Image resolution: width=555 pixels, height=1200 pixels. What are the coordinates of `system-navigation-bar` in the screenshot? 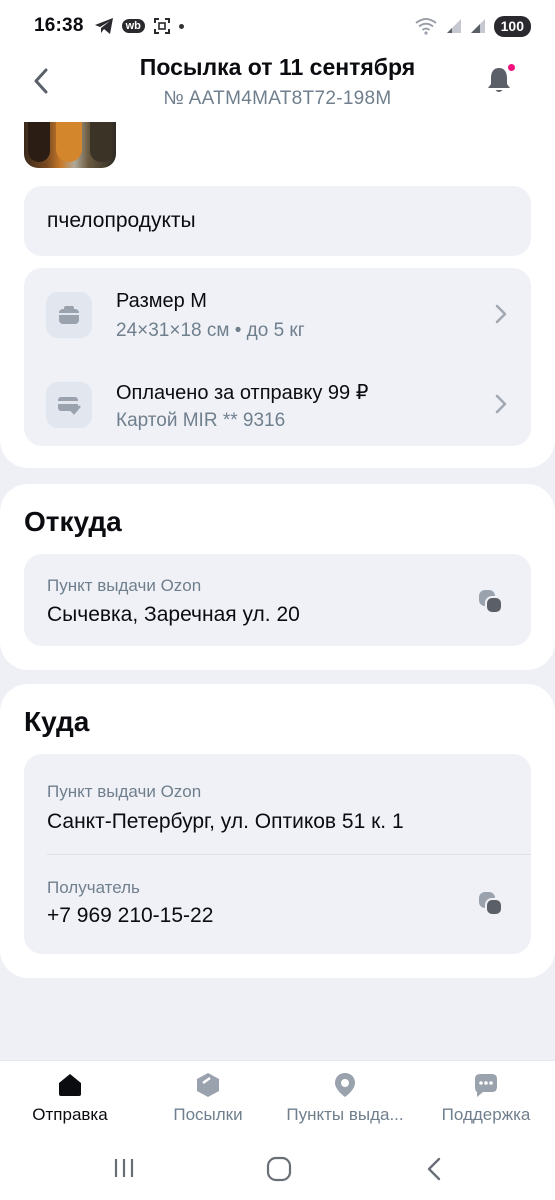 It's located at (277, 1168).